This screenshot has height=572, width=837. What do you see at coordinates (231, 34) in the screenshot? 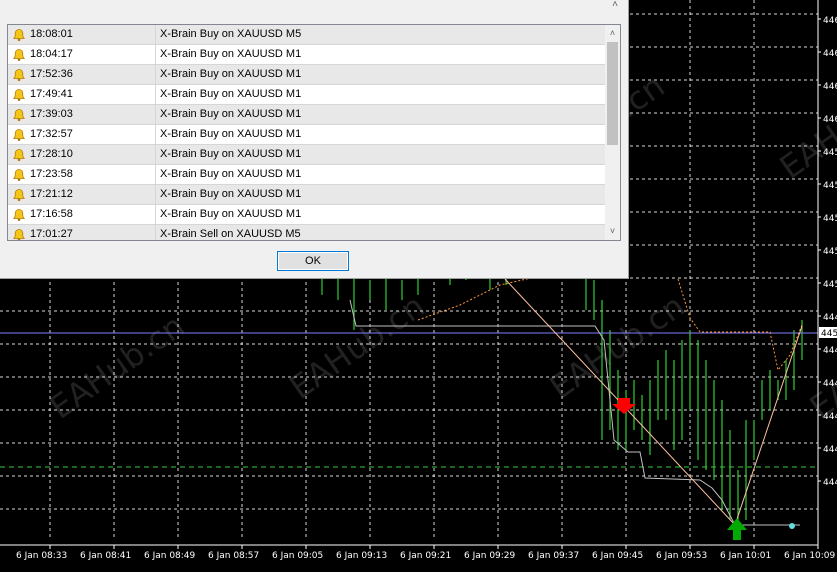
I see `alert-message: X-Brain Buy on XAUUSD M5` at bounding box center [231, 34].